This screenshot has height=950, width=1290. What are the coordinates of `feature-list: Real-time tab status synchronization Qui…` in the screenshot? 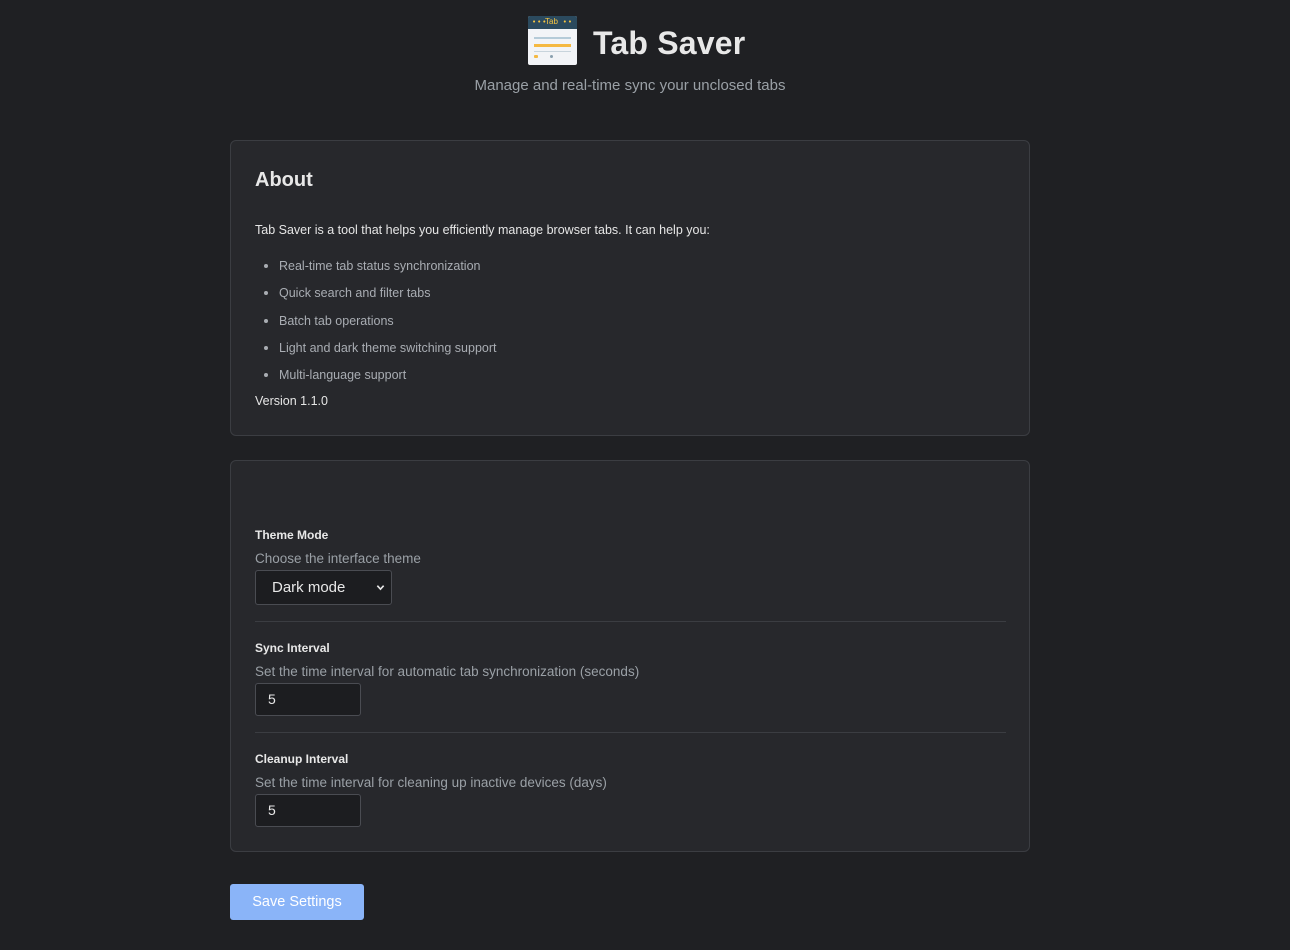 It's located at (376, 325).